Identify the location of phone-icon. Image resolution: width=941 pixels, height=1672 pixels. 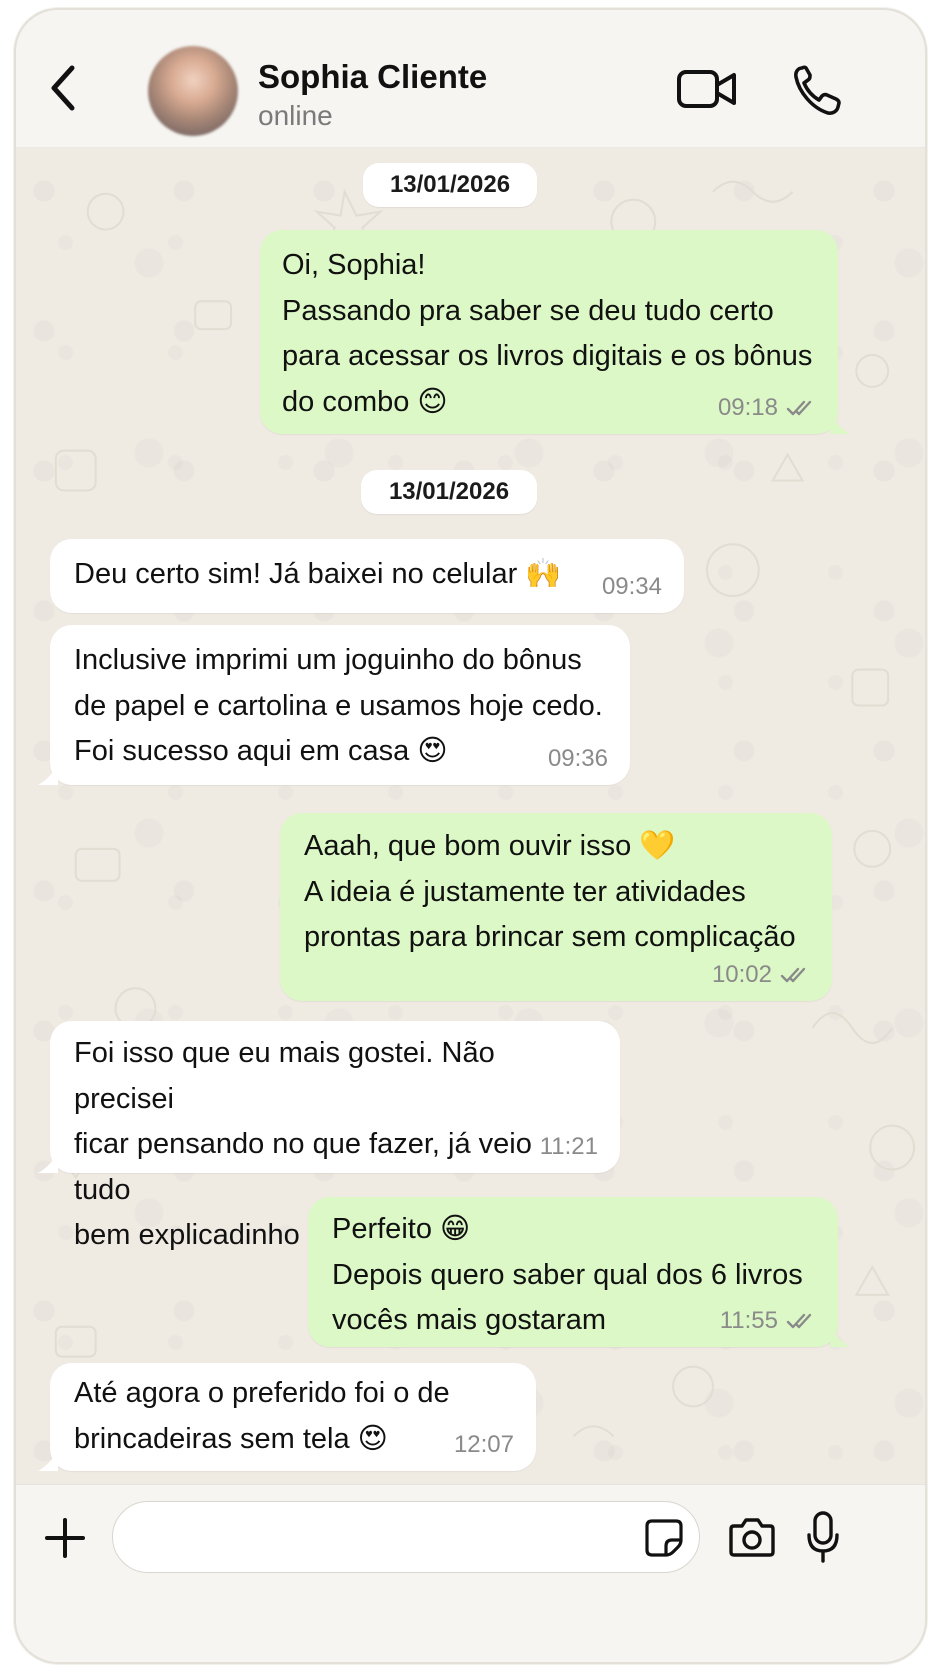
(817, 90).